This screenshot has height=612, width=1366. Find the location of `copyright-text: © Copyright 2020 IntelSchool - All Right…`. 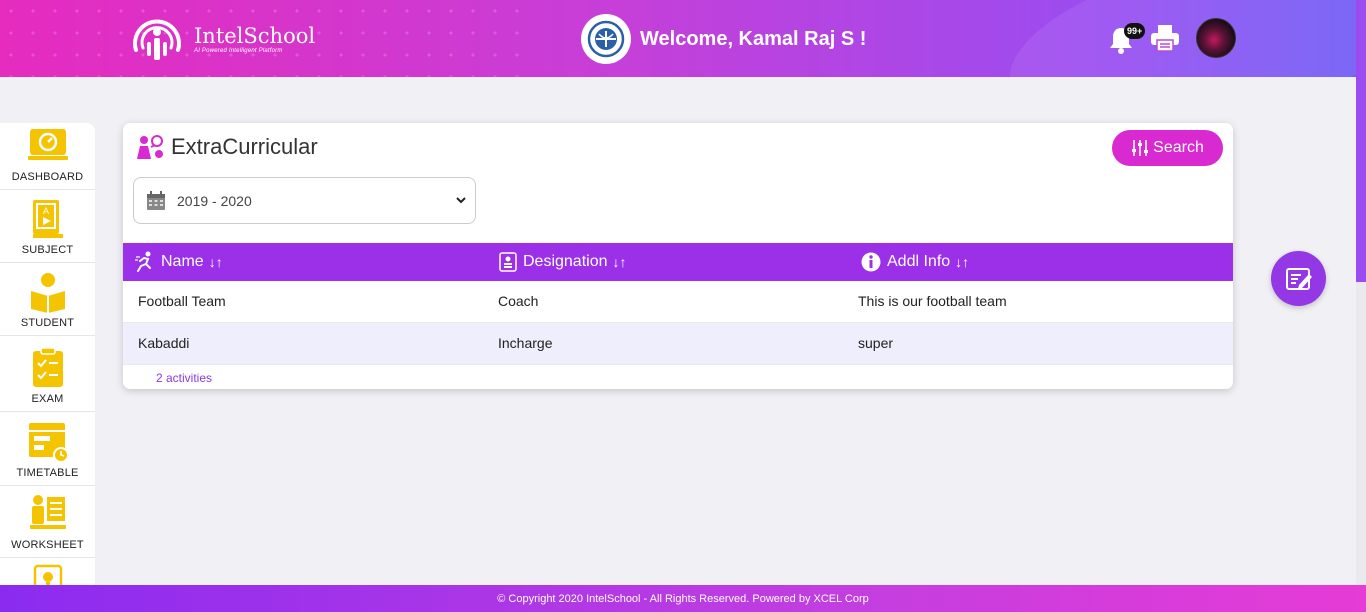

copyright-text: © Copyright 2020 IntelSchool - All Right… is located at coordinates (683, 598).